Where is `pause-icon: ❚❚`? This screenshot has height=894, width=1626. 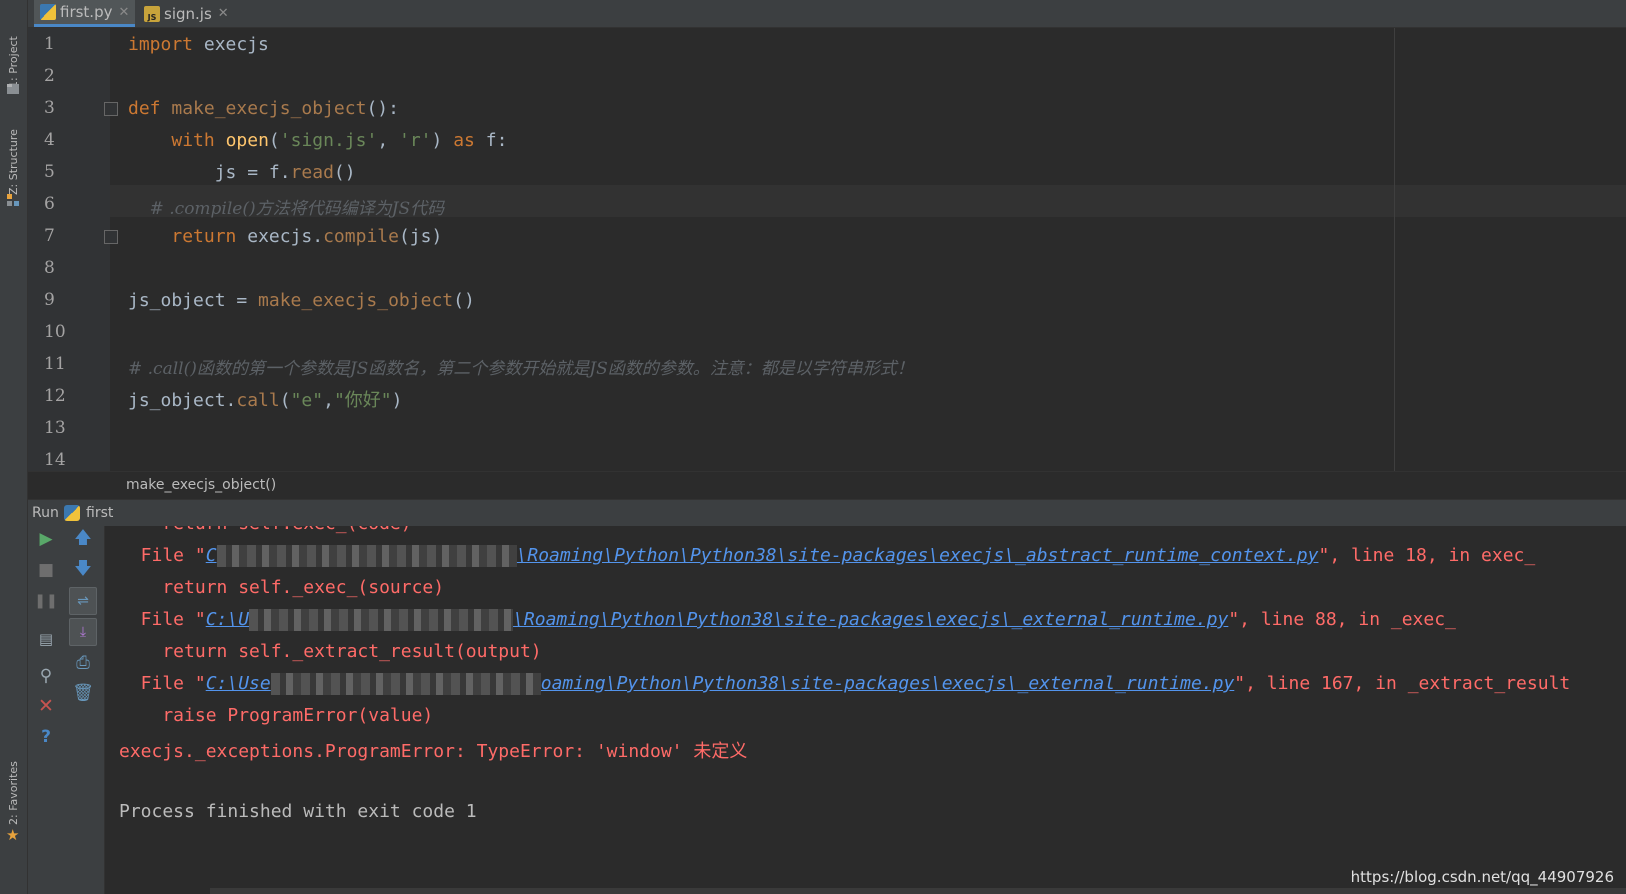
pause-icon: ❚❚ is located at coordinates (46, 601).